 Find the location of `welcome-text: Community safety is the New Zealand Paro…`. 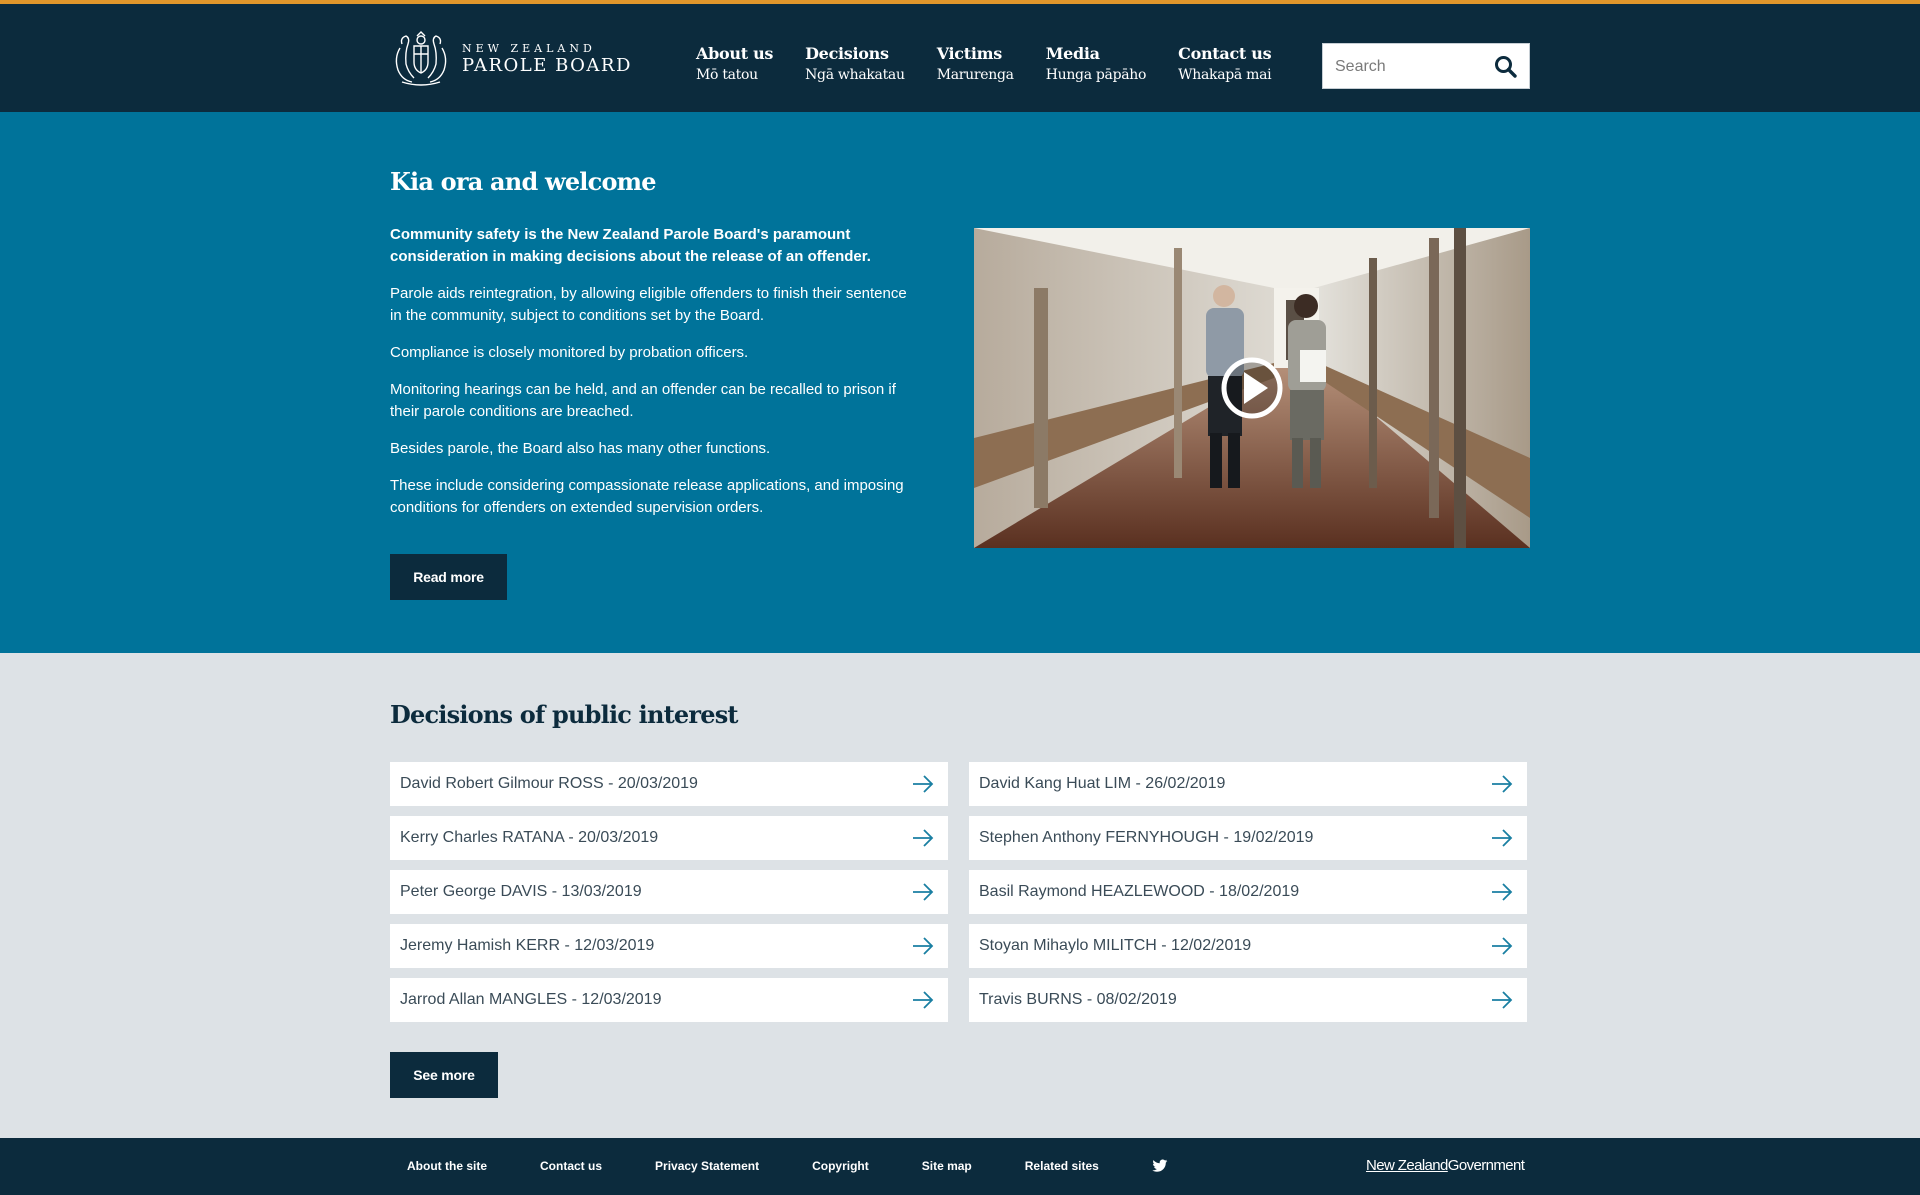

welcome-text: Community safety is the New Zealand Paro… is located at coordinates (655, 379).